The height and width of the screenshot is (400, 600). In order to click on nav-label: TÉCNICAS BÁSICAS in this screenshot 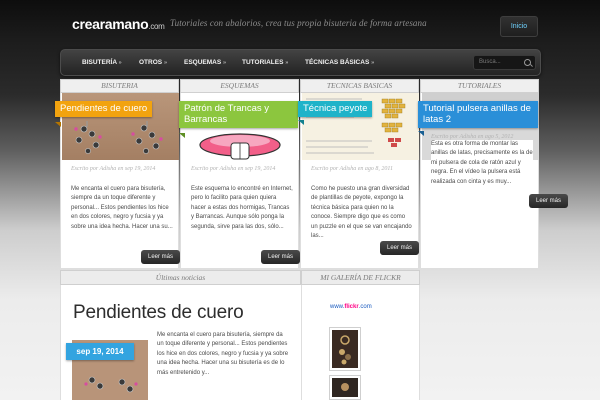, I will do `click(337, 62)`.